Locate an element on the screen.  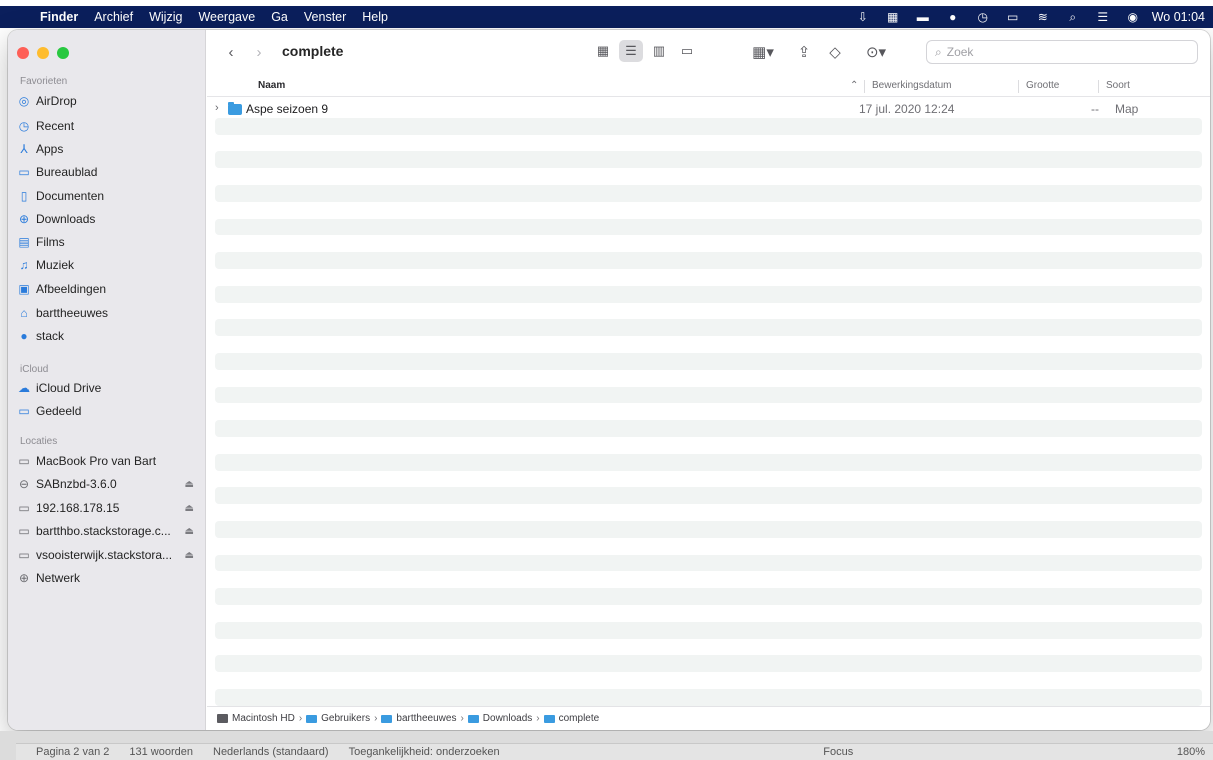
page-count: Pagina 2 van 2 is located at coordinates (72, 752).